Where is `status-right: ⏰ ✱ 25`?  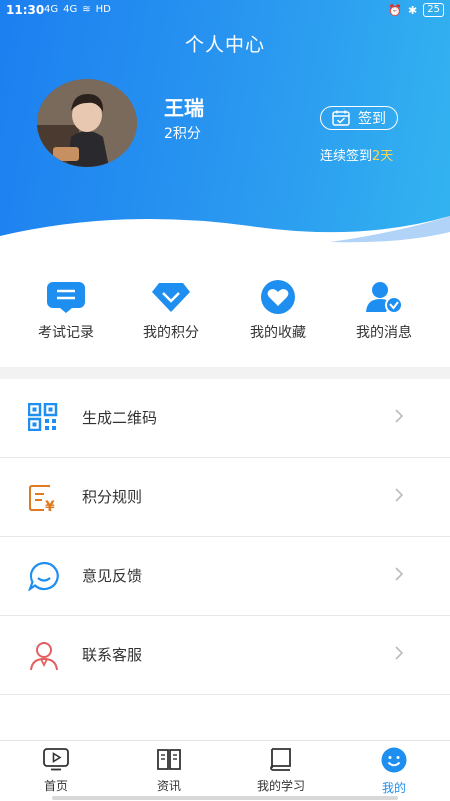
status-right: ⏰ ✱ 25 is located at coordinates (416, 10).